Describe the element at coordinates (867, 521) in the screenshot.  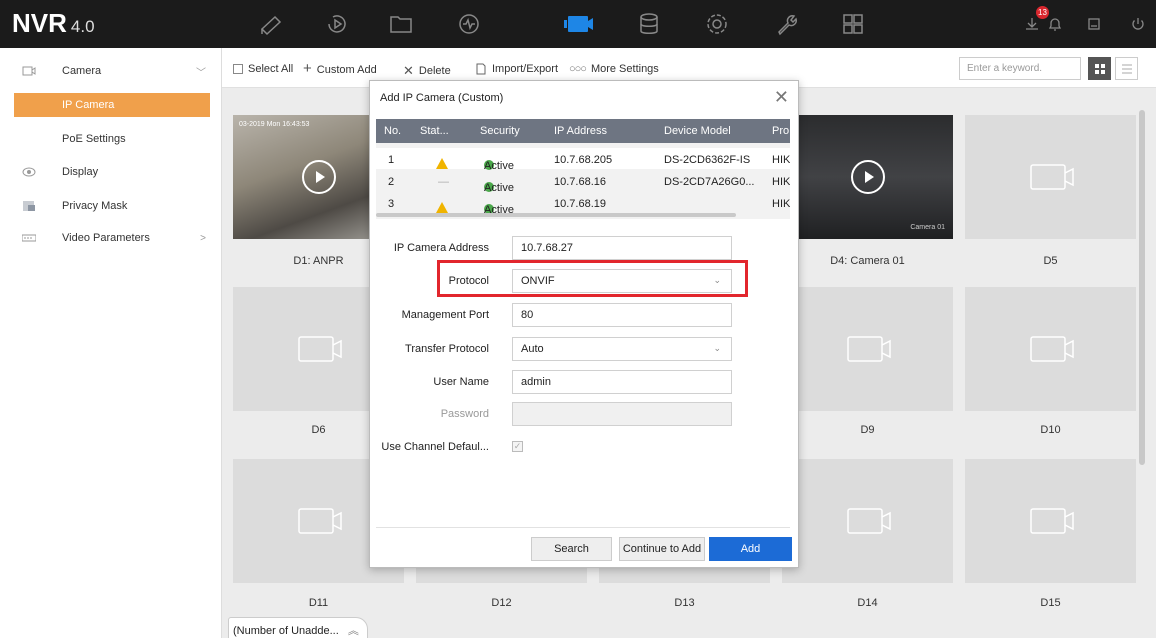
I see `camera-tile-d14` at that location.